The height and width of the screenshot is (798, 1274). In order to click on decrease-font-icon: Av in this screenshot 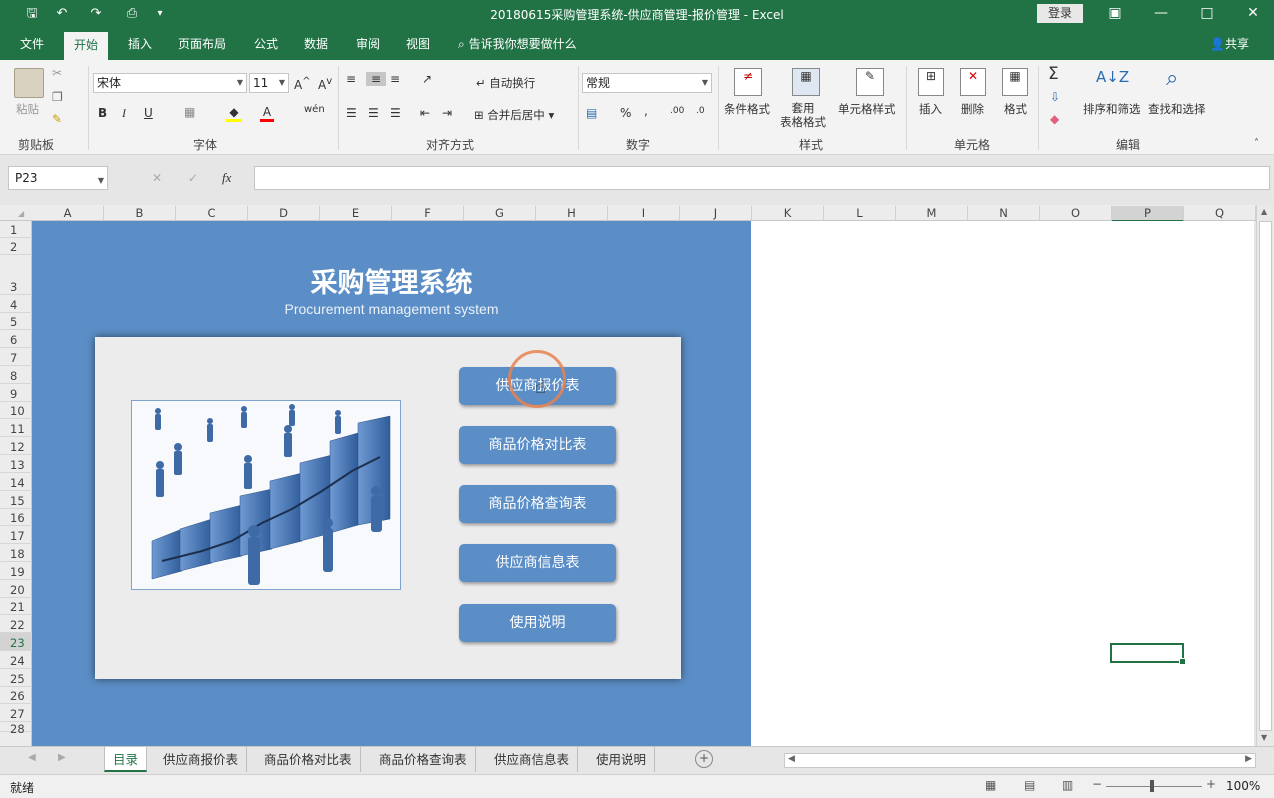, I will do `click(325, 84)`.